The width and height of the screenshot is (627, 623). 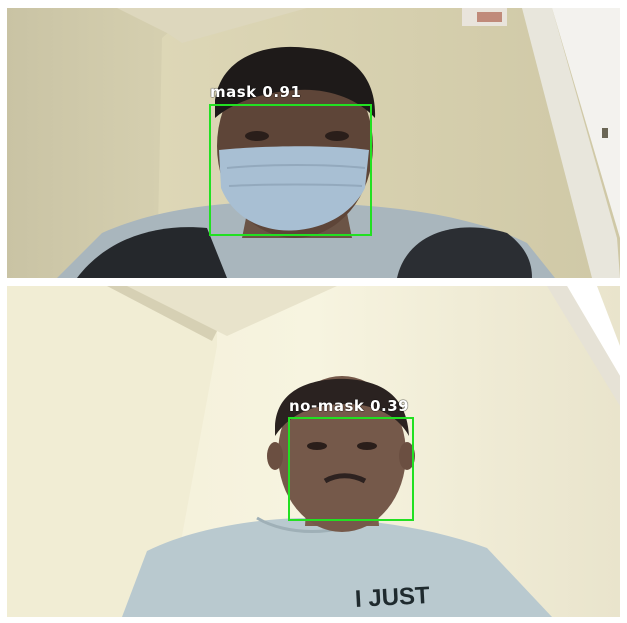 I want to click on mask-detection-box, so click(x=290, y=170).